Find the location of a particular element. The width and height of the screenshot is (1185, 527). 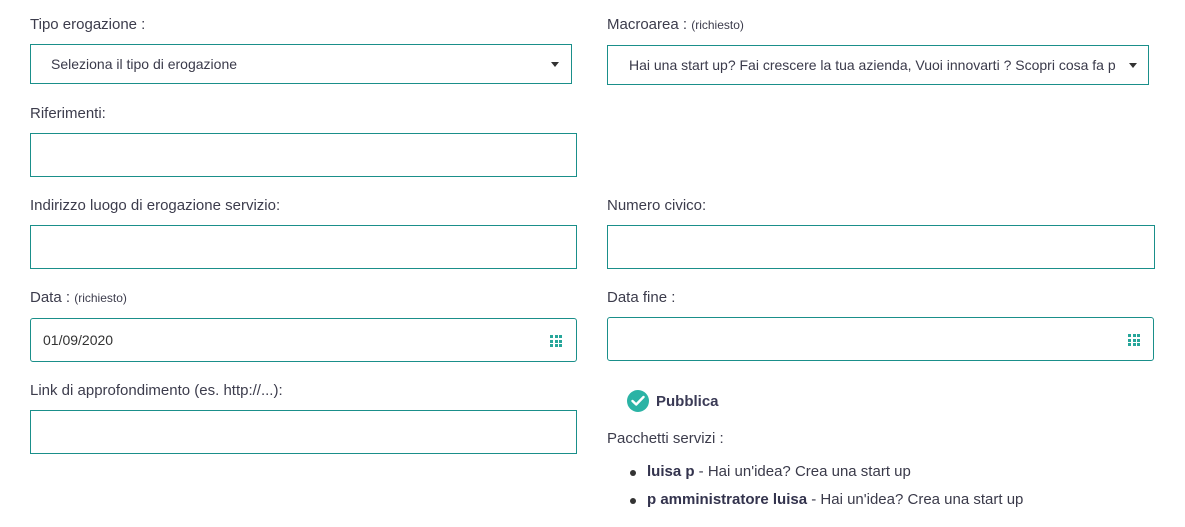

pacchetto-name: p amministratore luisa is located at coordinates (727, 499).